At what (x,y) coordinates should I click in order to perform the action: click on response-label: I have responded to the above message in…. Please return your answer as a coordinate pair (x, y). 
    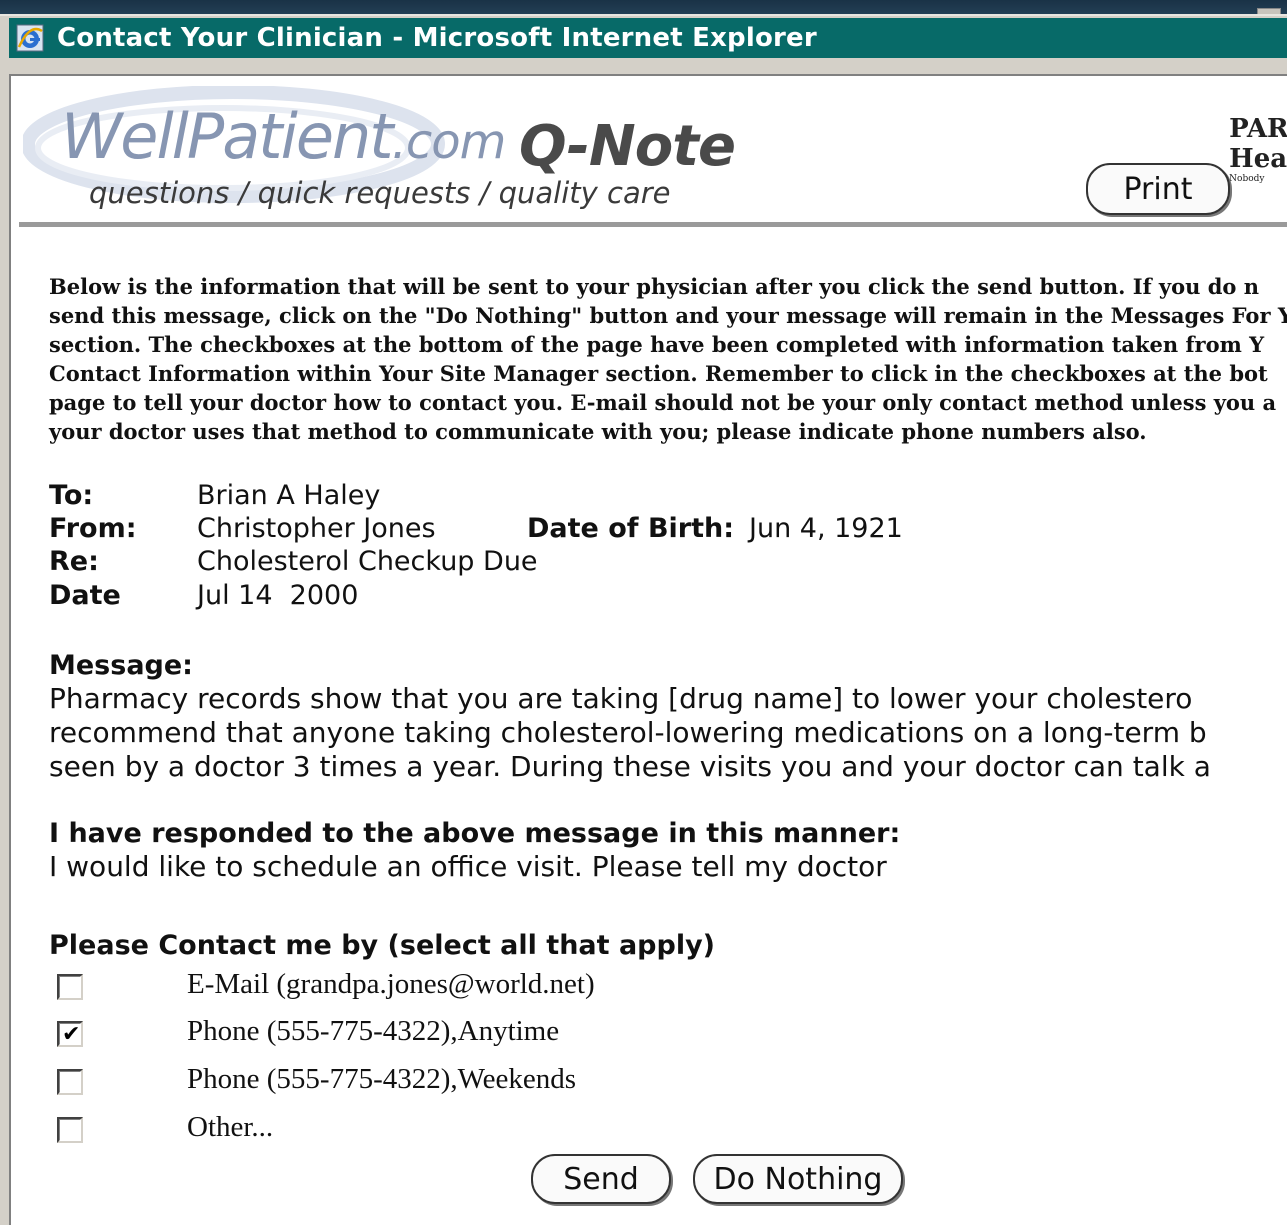
    Looking at the image, I should click on (475, 833).